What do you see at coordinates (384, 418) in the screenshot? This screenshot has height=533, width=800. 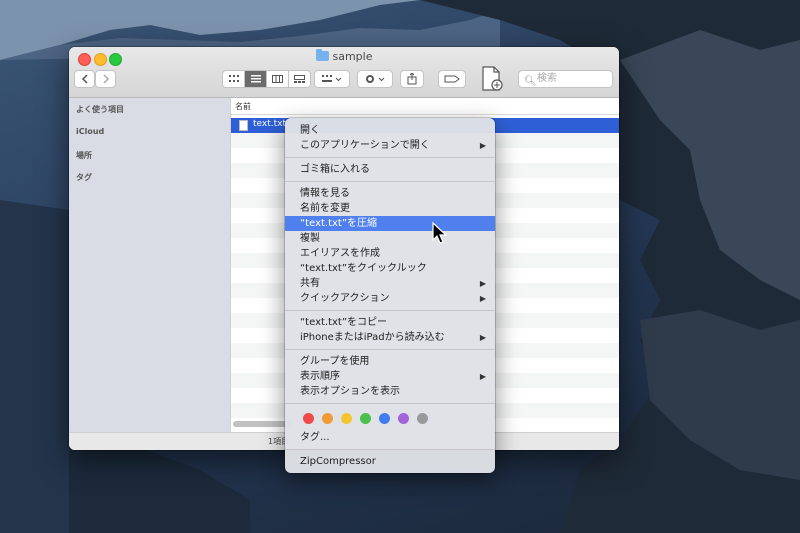 I see `tag-color-blue` at bounding box center [384, 418].